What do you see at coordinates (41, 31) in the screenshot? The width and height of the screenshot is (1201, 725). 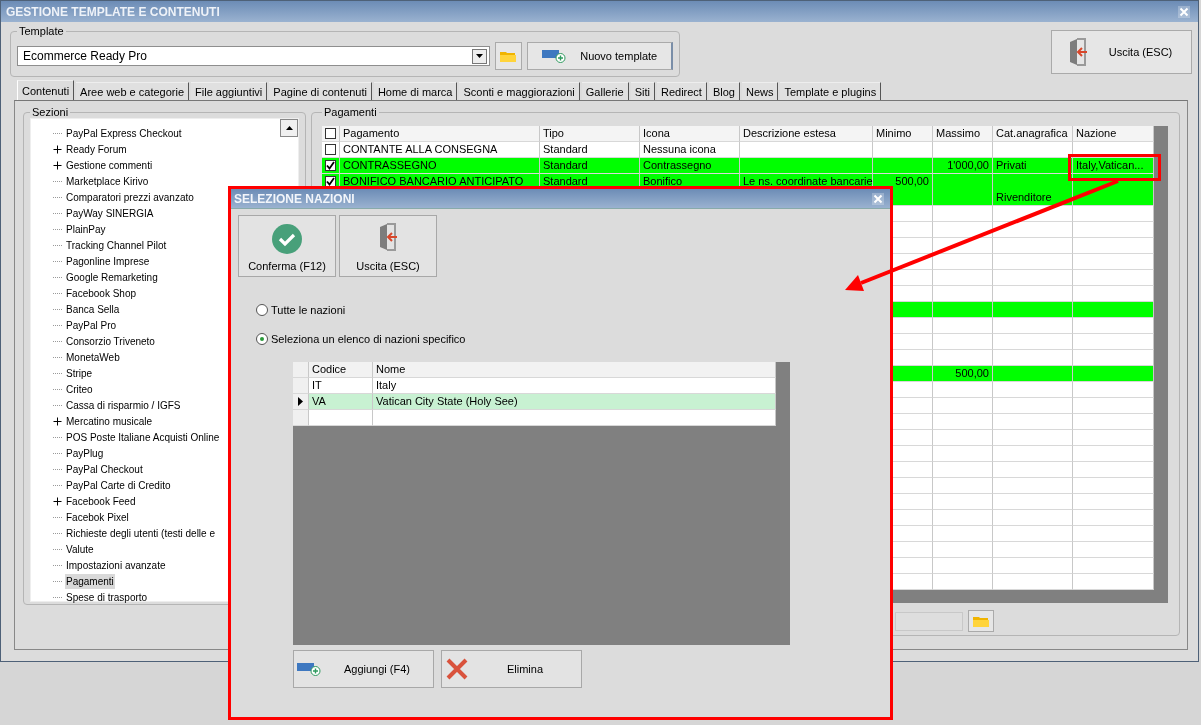 I see `group-label: Template` at bounding box center [41, 31].